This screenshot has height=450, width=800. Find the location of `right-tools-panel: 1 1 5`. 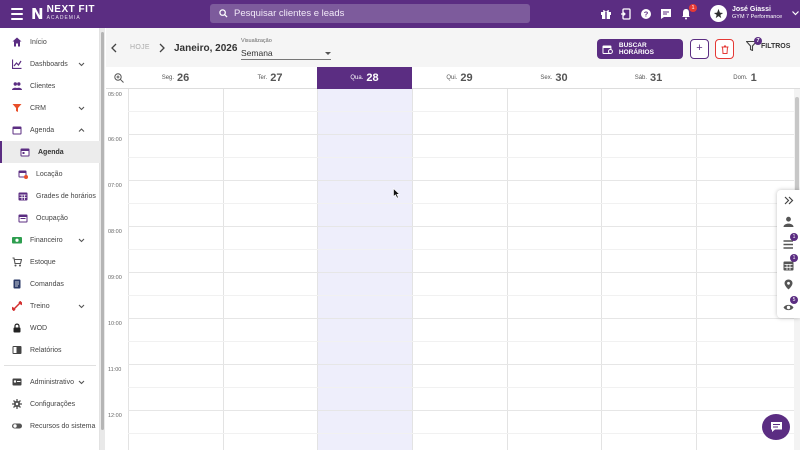

right-tools-panel: 1 1 5 is located at coordinates (788, 254).